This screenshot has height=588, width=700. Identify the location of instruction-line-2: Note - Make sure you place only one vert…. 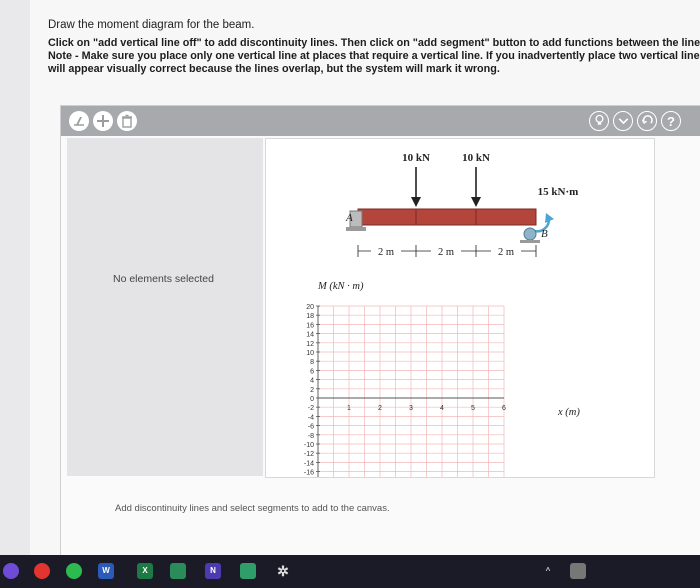
(374, 56).